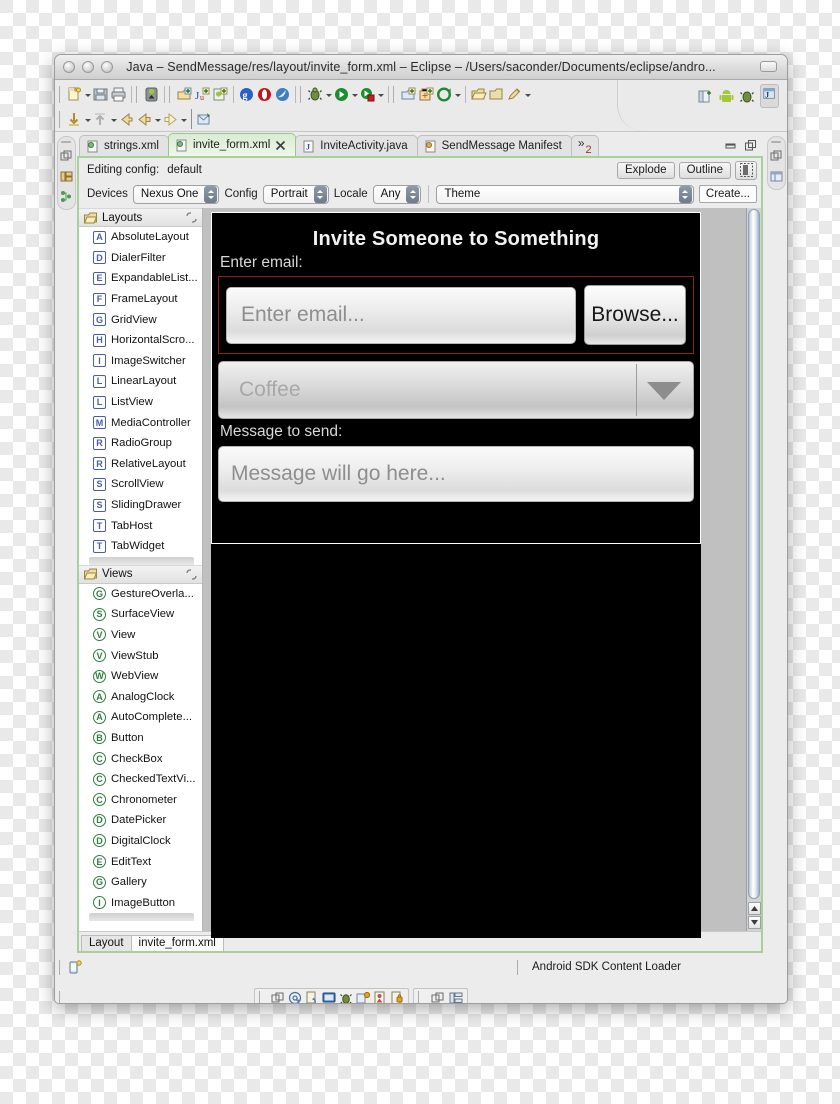 Image resolution: width=840 pixels, height=1104 pixels. Describe the element at coordinates (140, 738) in the screenshot. I see `palette-item-button: B Button` at that location.